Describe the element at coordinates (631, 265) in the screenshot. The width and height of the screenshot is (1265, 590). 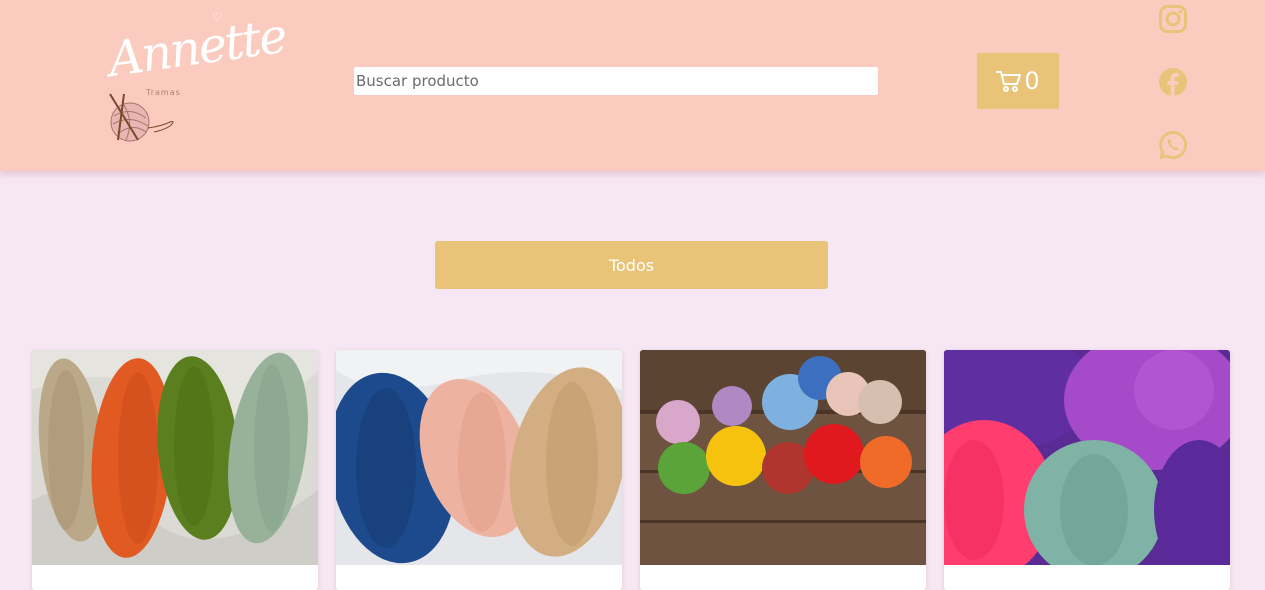
I see `filter-all-button: Todos` at that location.